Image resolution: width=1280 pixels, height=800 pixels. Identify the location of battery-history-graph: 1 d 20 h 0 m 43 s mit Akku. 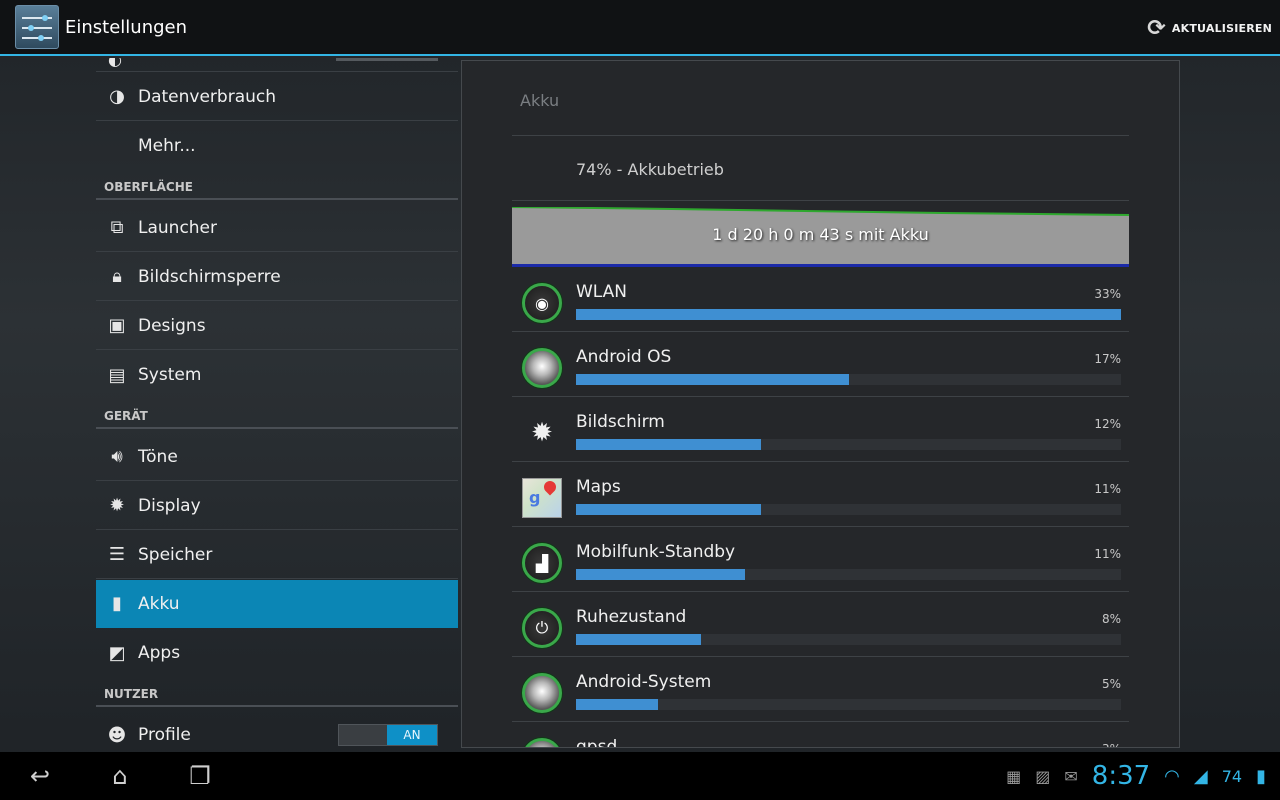
(820, 236).